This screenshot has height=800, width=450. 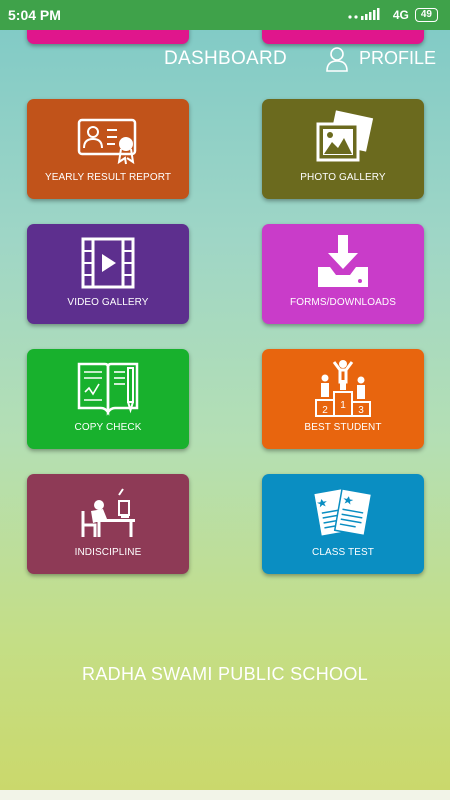 What do you see at coordinates (343, 388) in the screenshot?
I see `podium-icon: 1 2 3` at bounding box center [343, 388].